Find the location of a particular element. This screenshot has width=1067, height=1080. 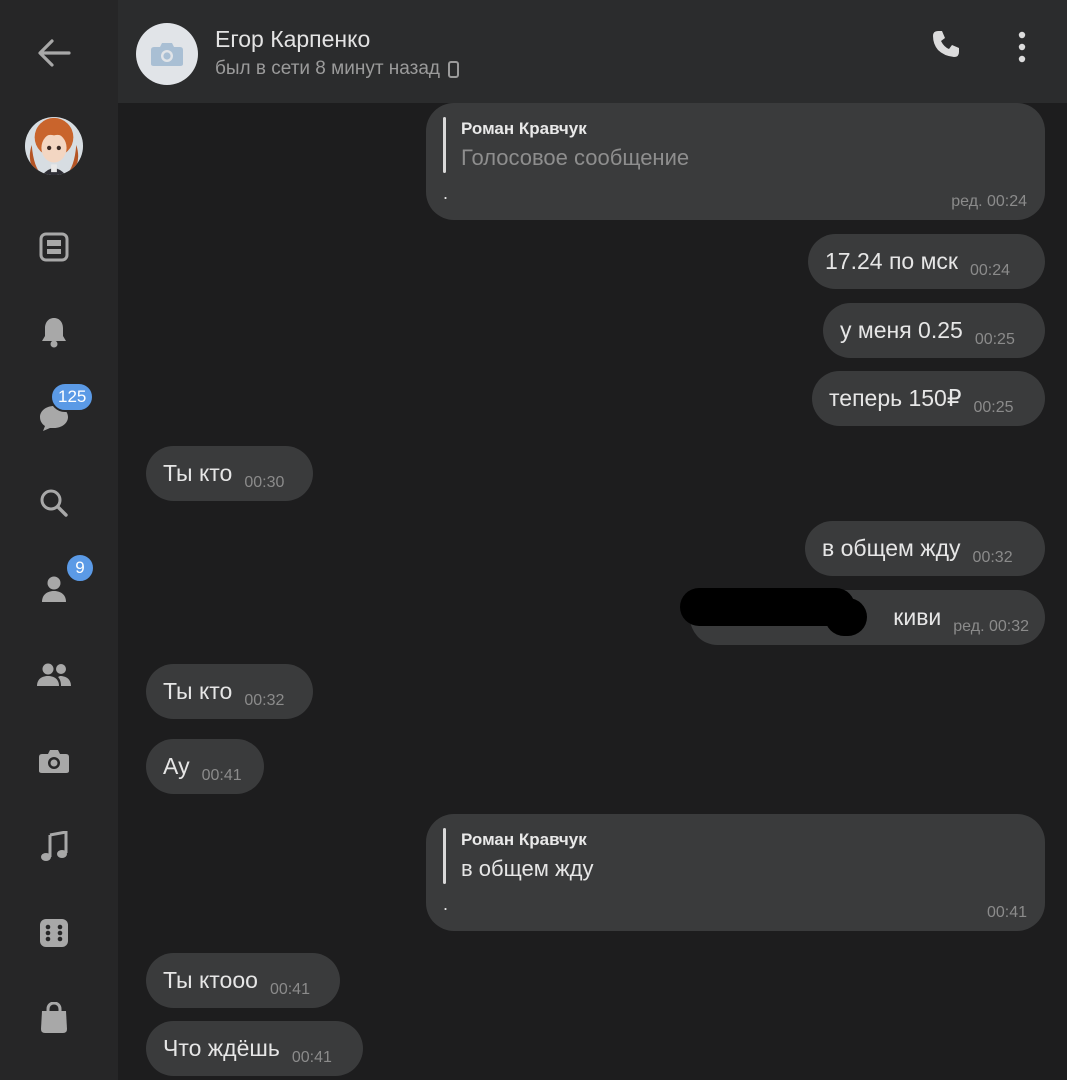

message-time: 00:24 is located at coordinates (990, 270).